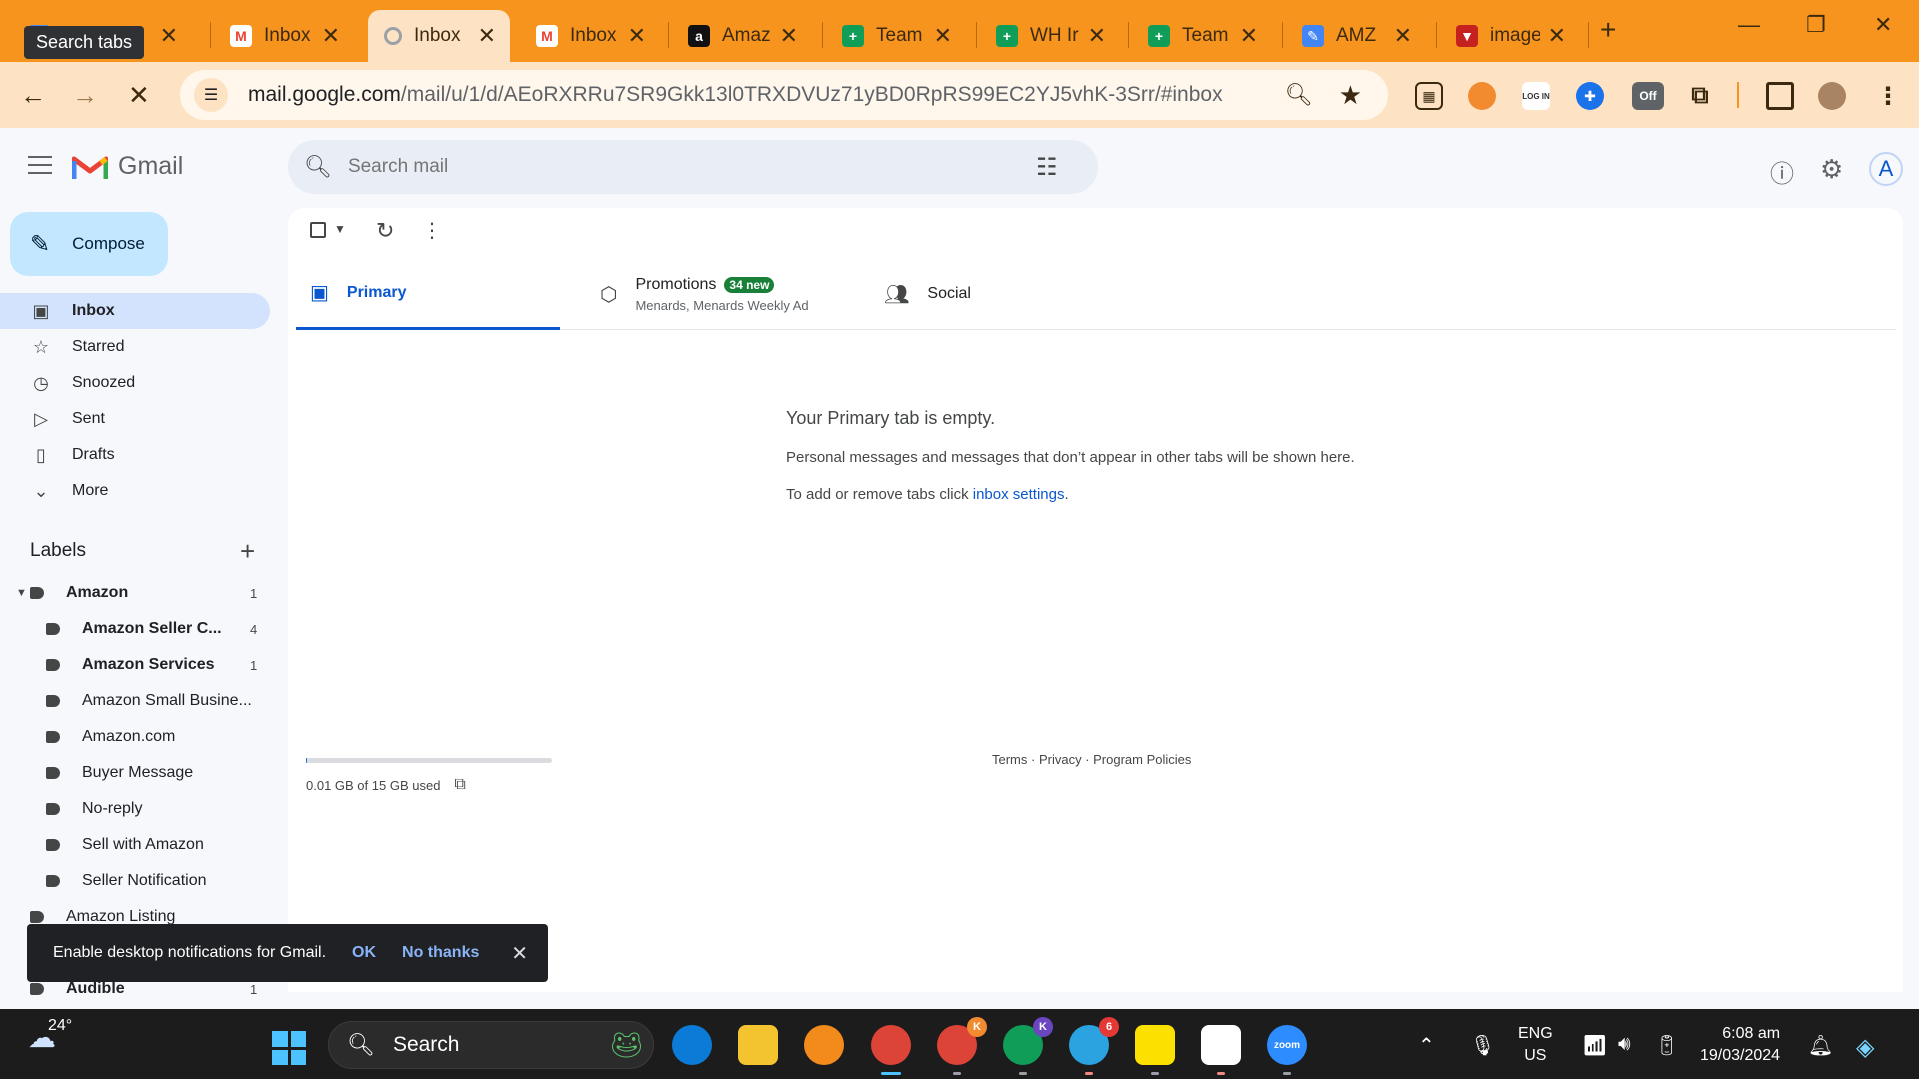 This screenshot has height=1079, width=1919. Describe the element at coordinates (1510, 36) in the screenshot. I see `browser-tab: ▼ image ✕` at that location.